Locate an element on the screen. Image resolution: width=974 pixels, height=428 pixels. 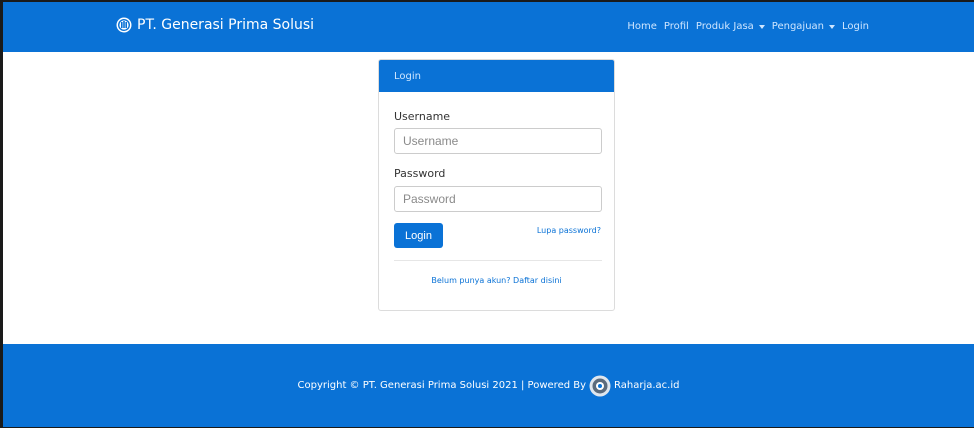
forgot-password-link: Lupa password? is located at coordinates (569, 230).